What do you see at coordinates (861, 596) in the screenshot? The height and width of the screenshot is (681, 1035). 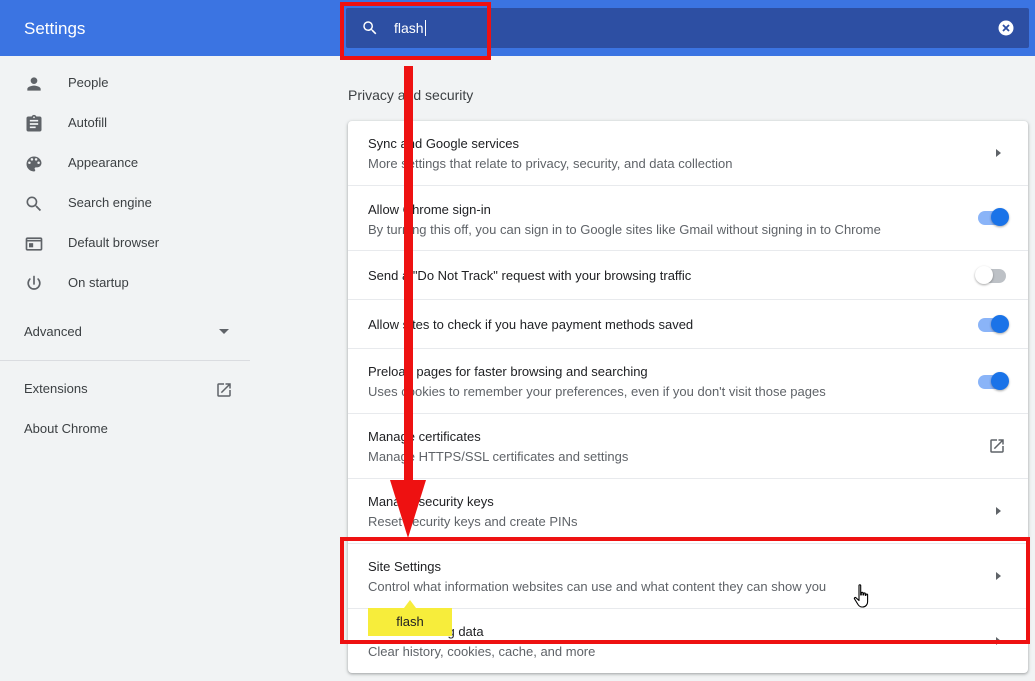 I see `hand-cursor-icon` at bounding box center [861, 596].